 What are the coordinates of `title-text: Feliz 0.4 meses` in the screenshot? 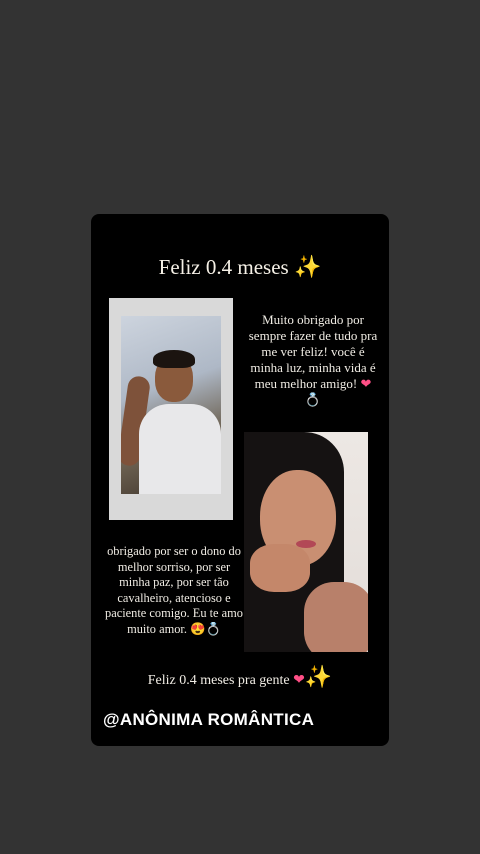 It's located at (223, 267).